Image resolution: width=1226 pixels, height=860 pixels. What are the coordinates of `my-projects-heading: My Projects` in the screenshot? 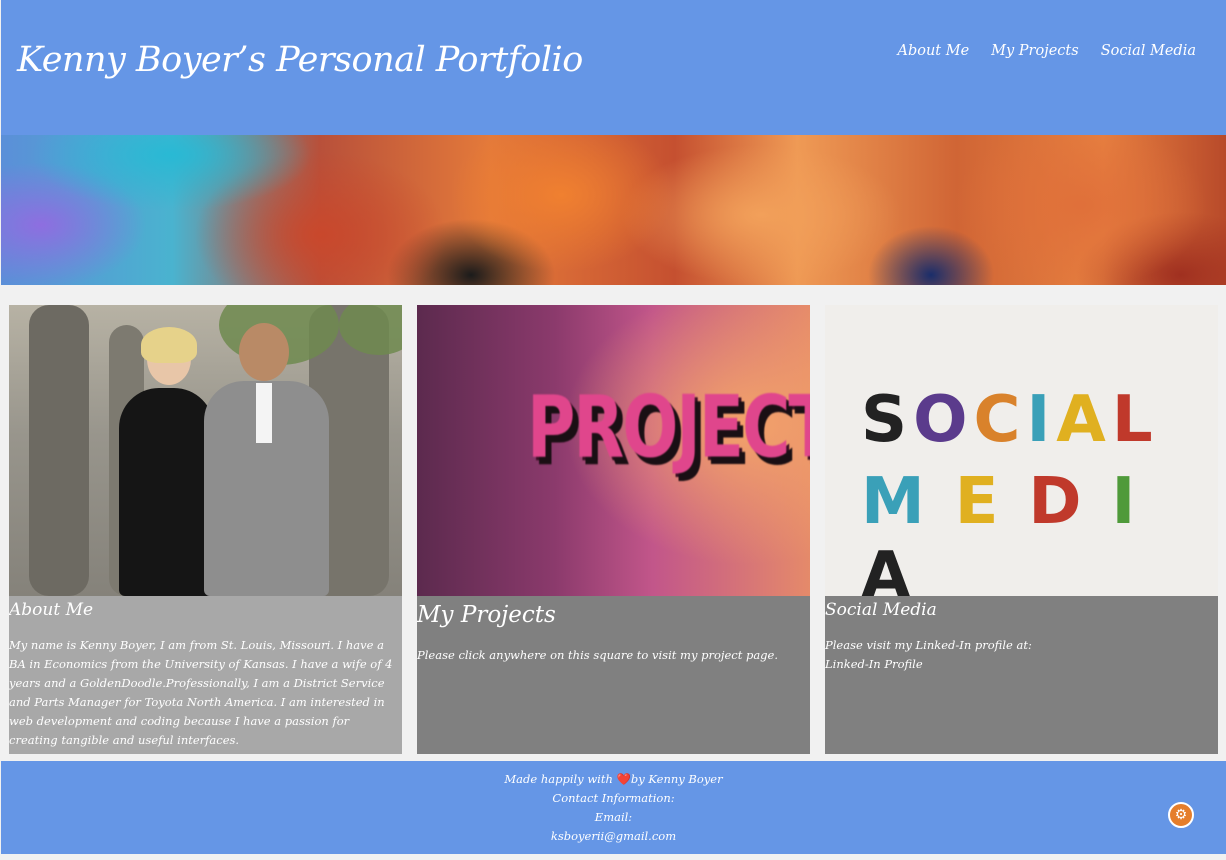 It's located at (486, 615).